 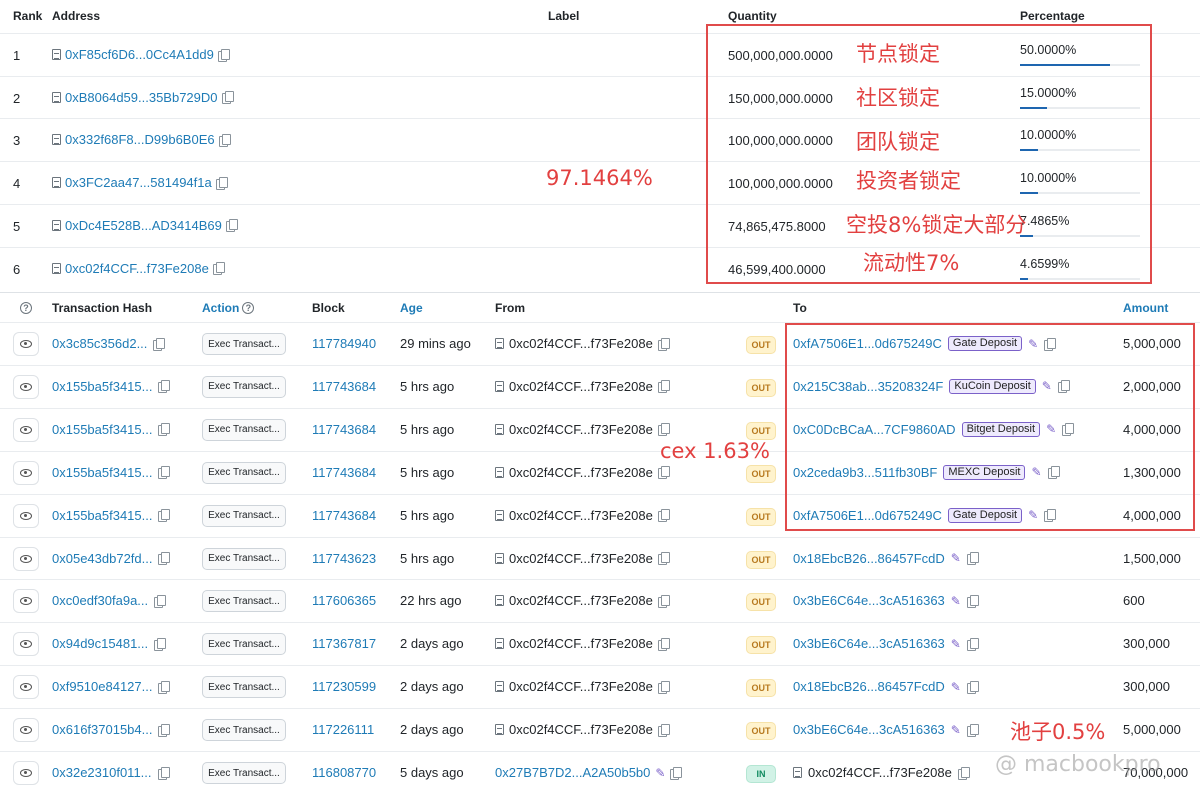 What do you see at coordinates (411, 308) in the screenshot?
I see `col-header-age: Age` at bounding box center [411, 308].